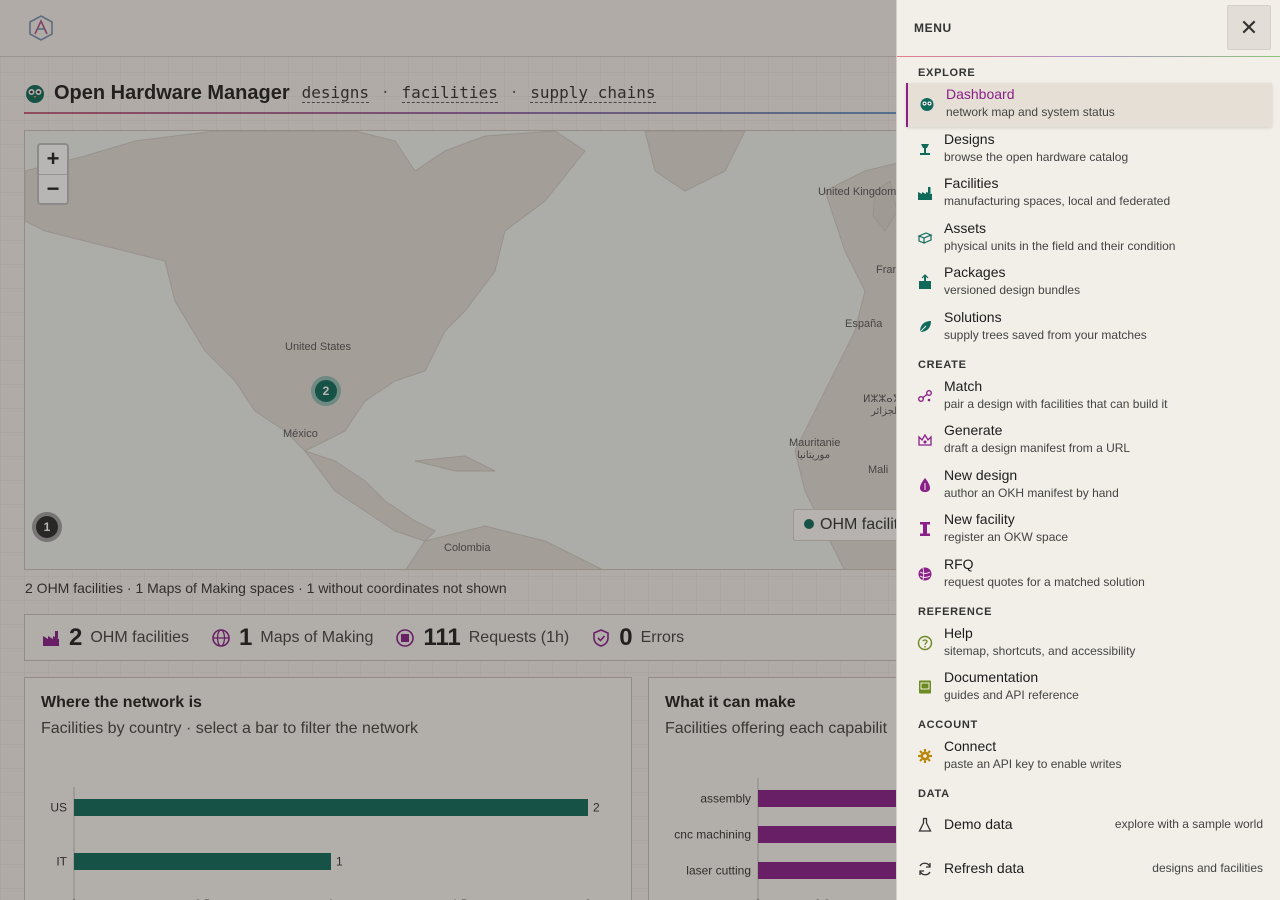 This screenshot has height=900, width=1280. Describe the element at coordinates (1037, 448) in the screenshot. I see `menu-item-description: draft a design manifest from a URL` at that location.